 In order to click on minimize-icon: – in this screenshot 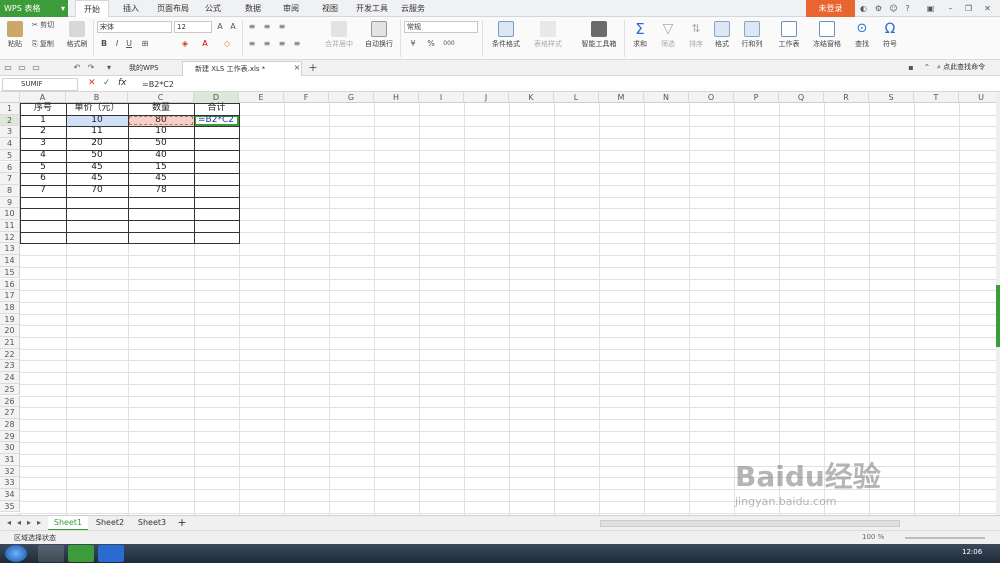, I will do `click(950, 8)`.